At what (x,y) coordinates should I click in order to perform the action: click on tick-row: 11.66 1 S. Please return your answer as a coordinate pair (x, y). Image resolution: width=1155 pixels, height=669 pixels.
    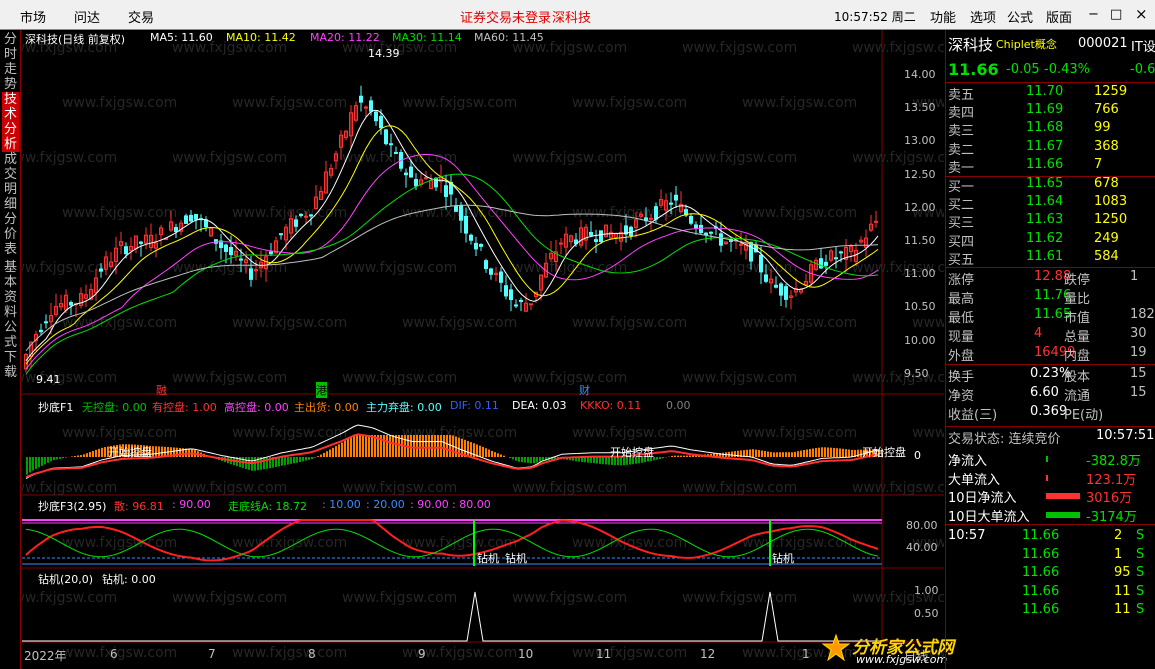
    Looking at the image, I should click on (1050, 556).